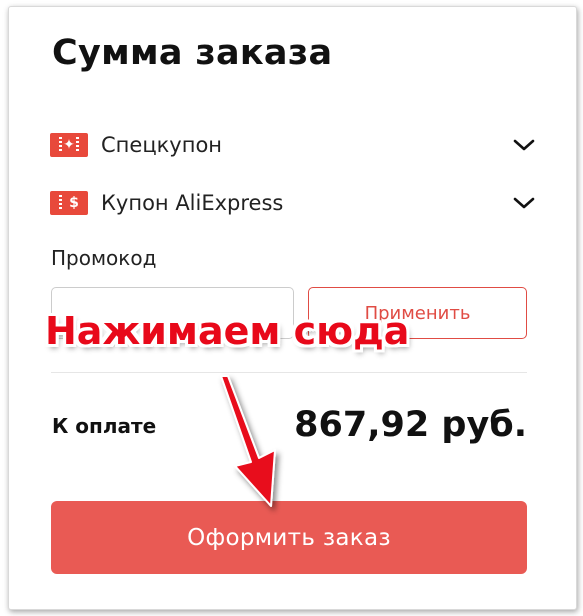 The height and width of the screenshot is (616, 583). I want to click on aliexpress-coupon-row: $ Купон AliExpress, so click(293, 203).